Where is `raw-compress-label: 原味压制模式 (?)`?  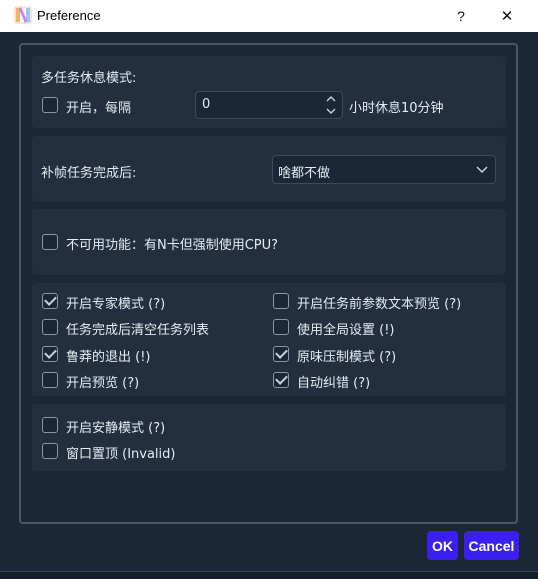
raw-compress-label: 原味压制模式 (?) is located at coordinates (347, 357).